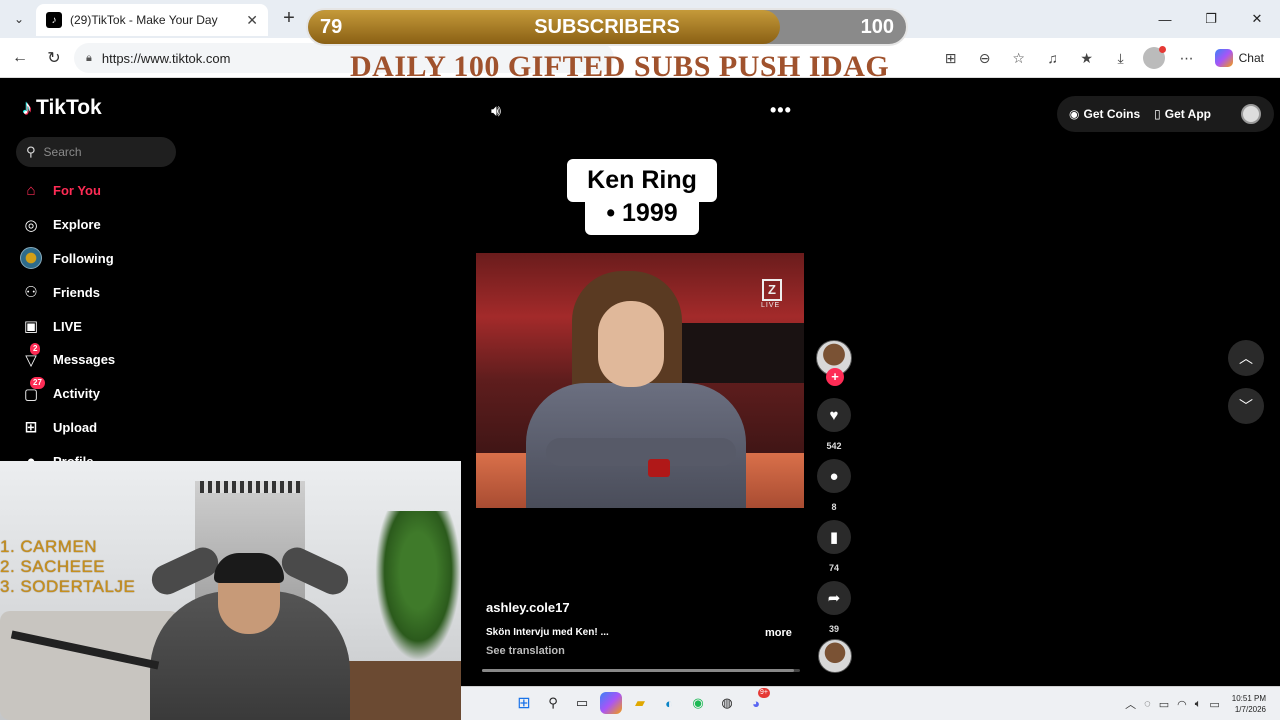 This screenshot has width=1280, height=720. What do you see at coordinates (1239, 58) in the screenshot?
I see `copilot-chat-button: Chat` at bounding box center [1239, 58].